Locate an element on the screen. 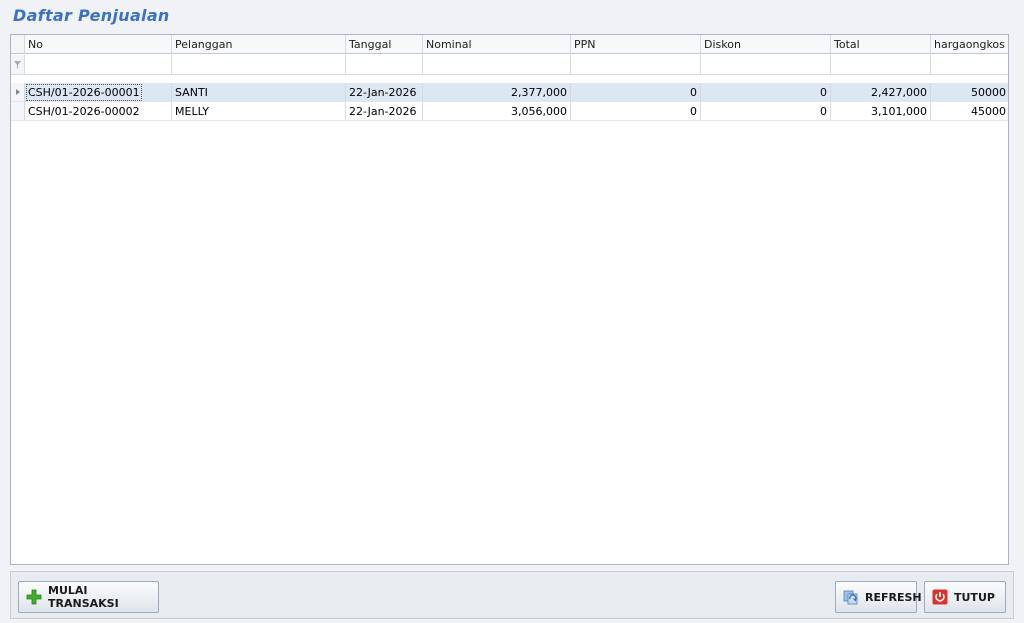  filter-icon is located at coordinates (18, 65).